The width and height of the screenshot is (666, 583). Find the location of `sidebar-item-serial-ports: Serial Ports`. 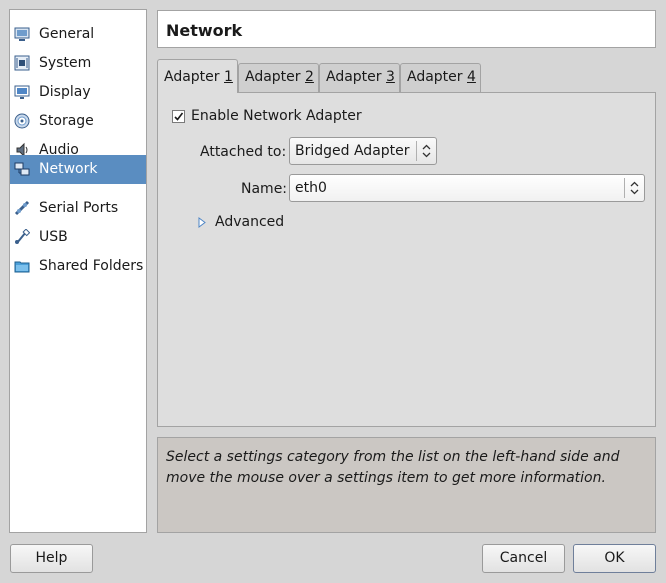

sidebar-item-serial-ports: Serial Ports is located at coordinates (78, 208).